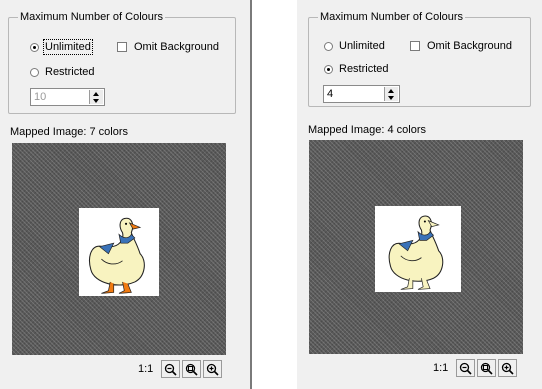  I want to click on panel-divider, so click(251, 194).